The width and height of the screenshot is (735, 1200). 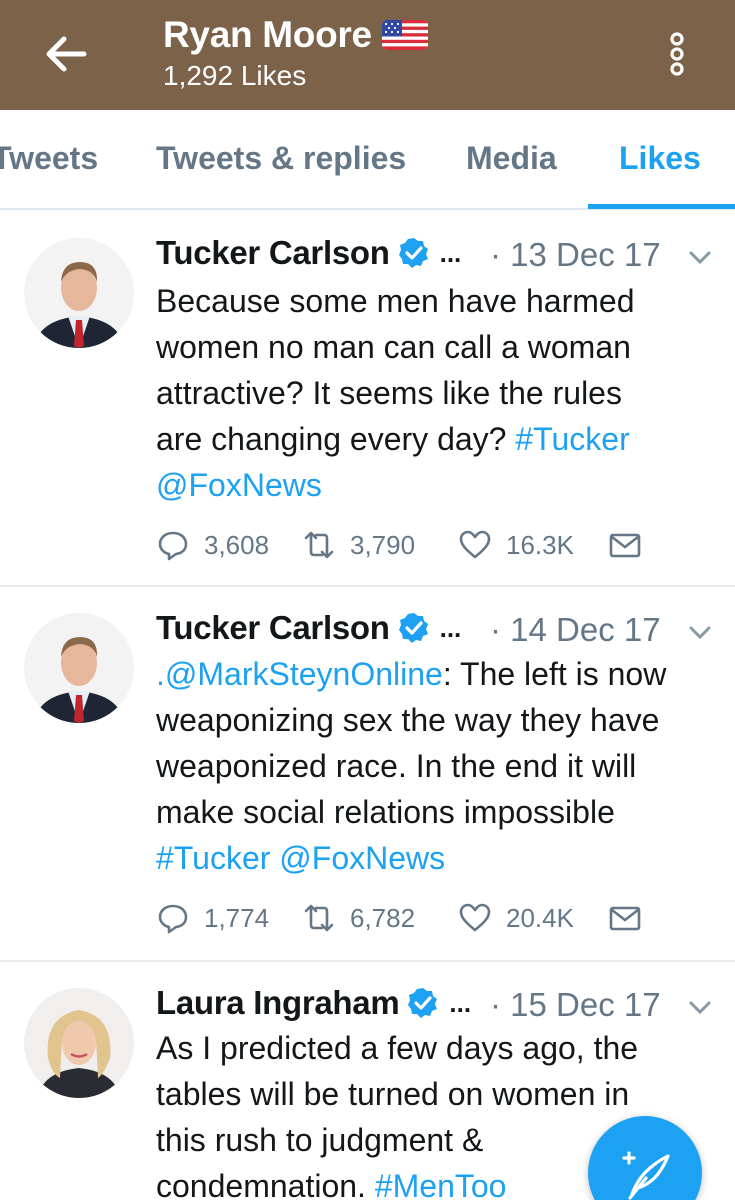 What do you see at coordinates (265, 1184) in the screenshot?
I see `tweet-text-line: condemnation.` at bounding box center [265, 1184].